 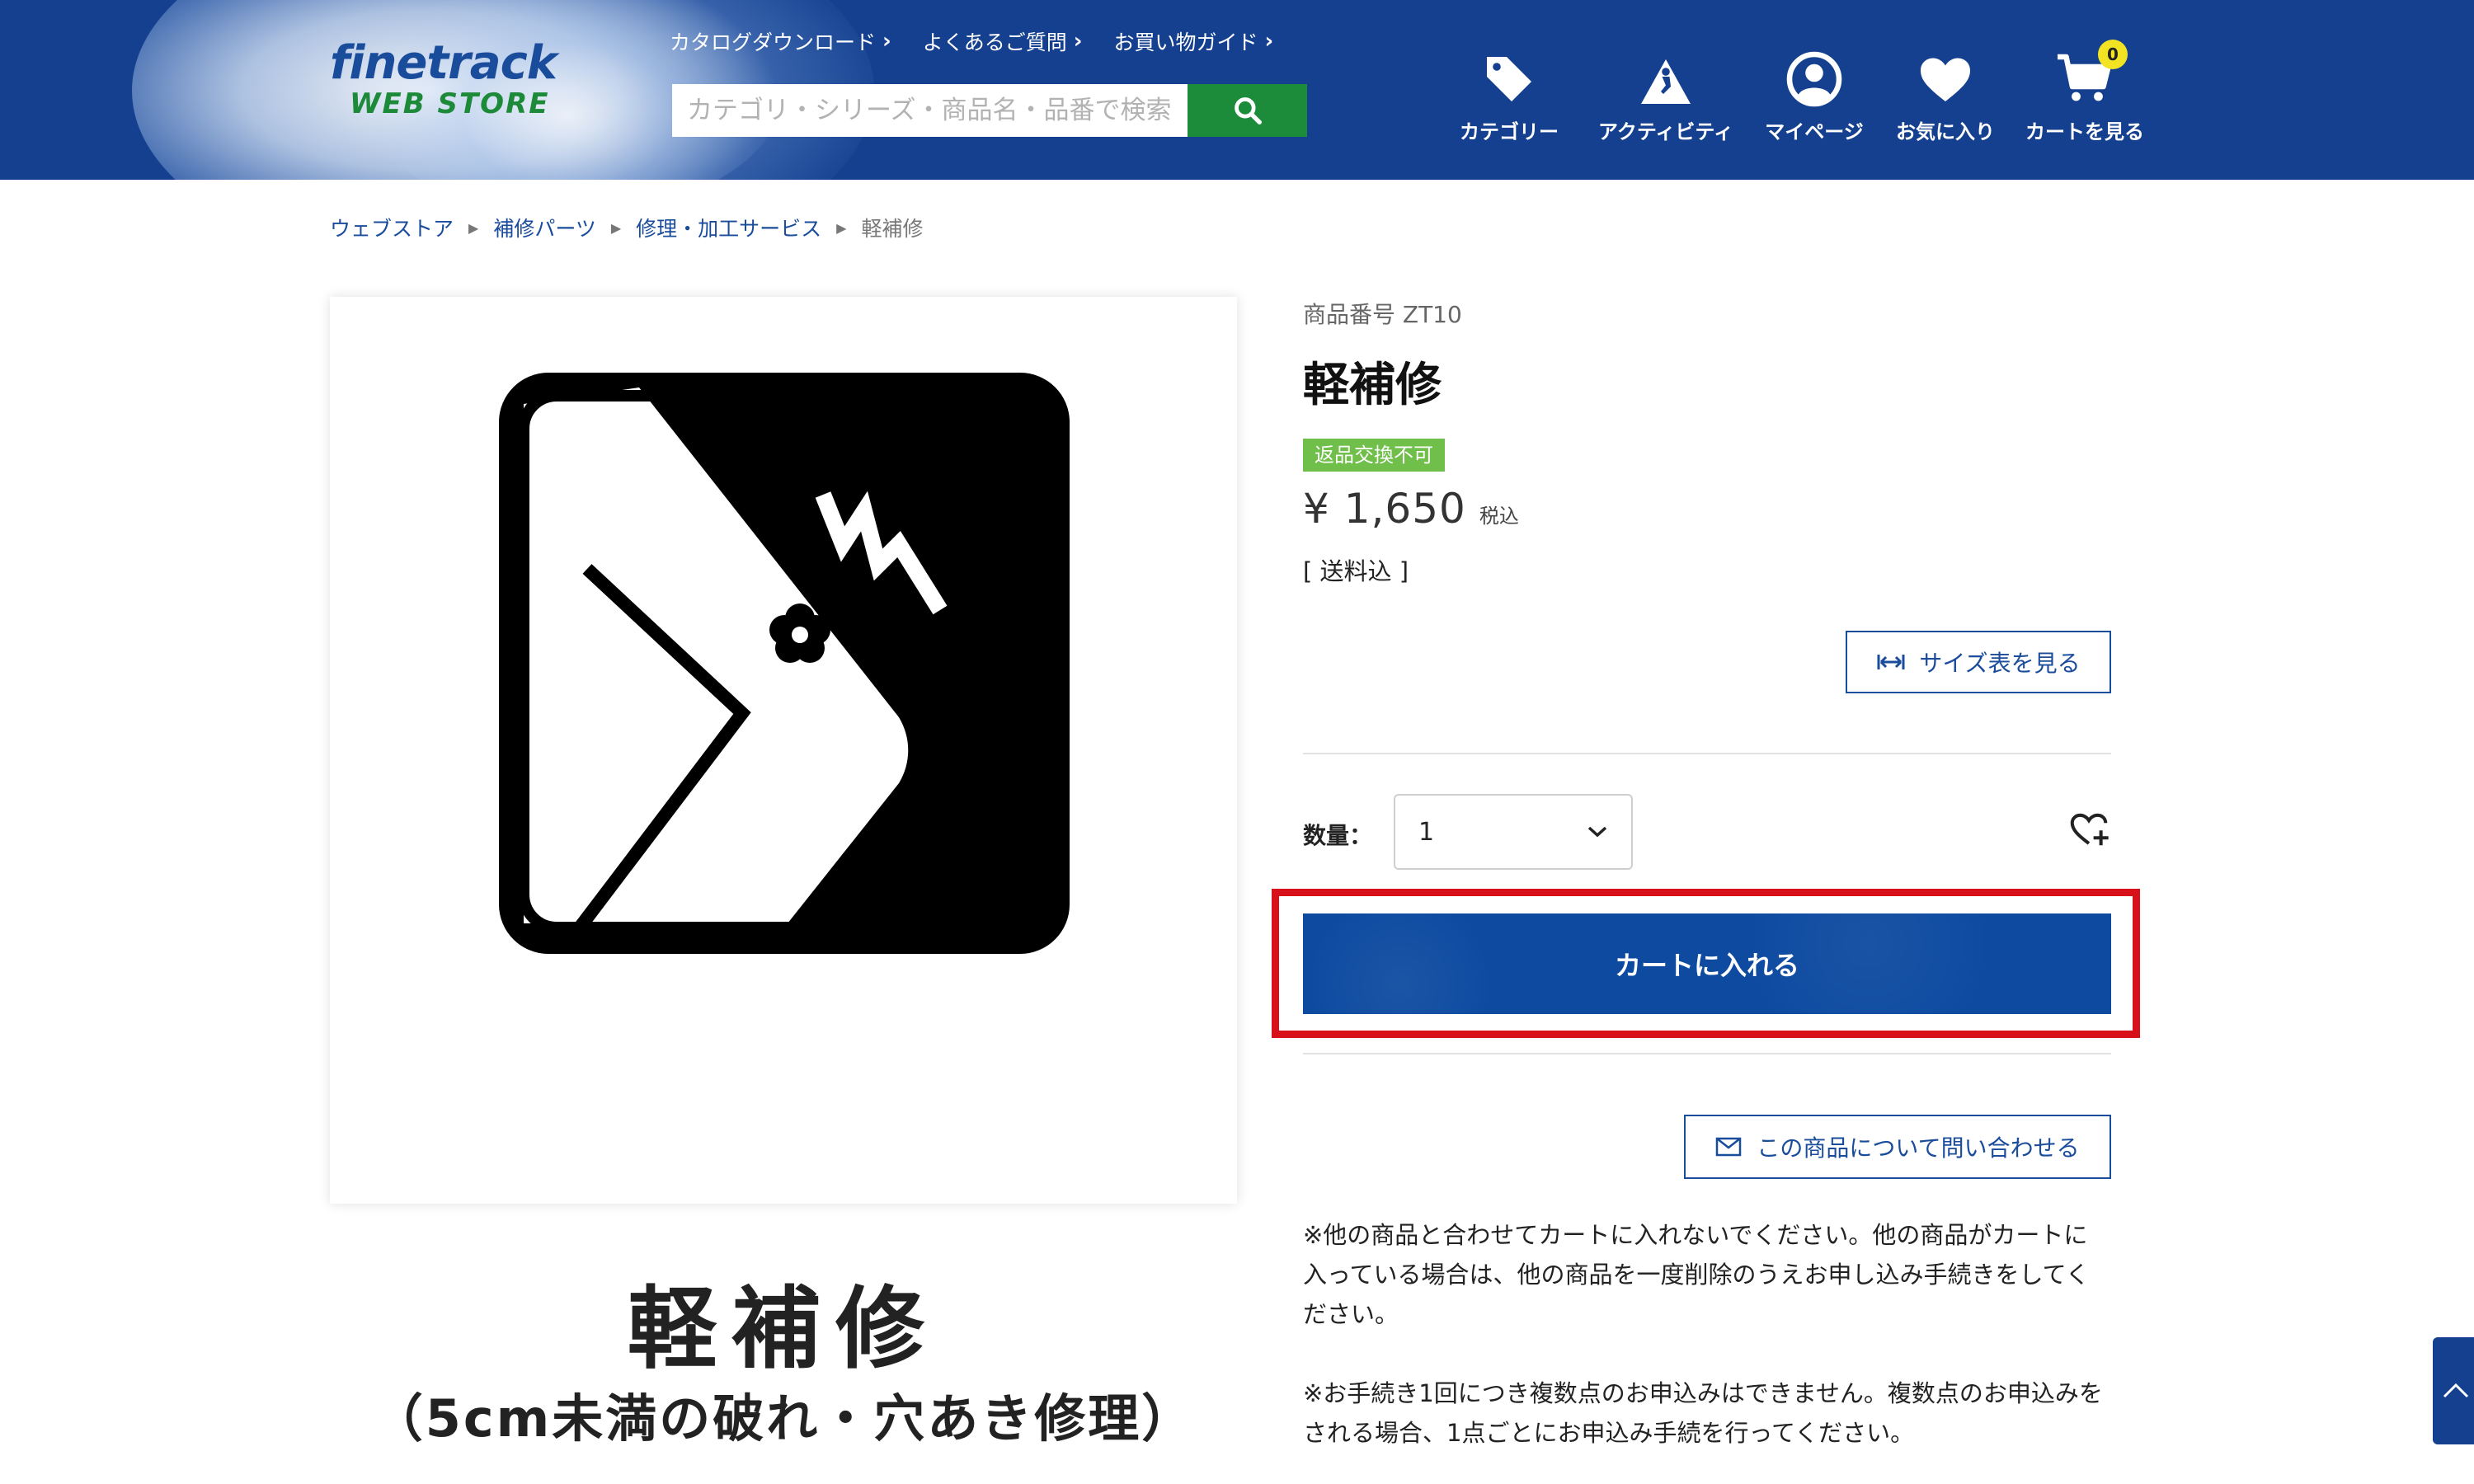 I want to click on size-chart-button: サイズ表を見る, so click(x=1978, y=662).